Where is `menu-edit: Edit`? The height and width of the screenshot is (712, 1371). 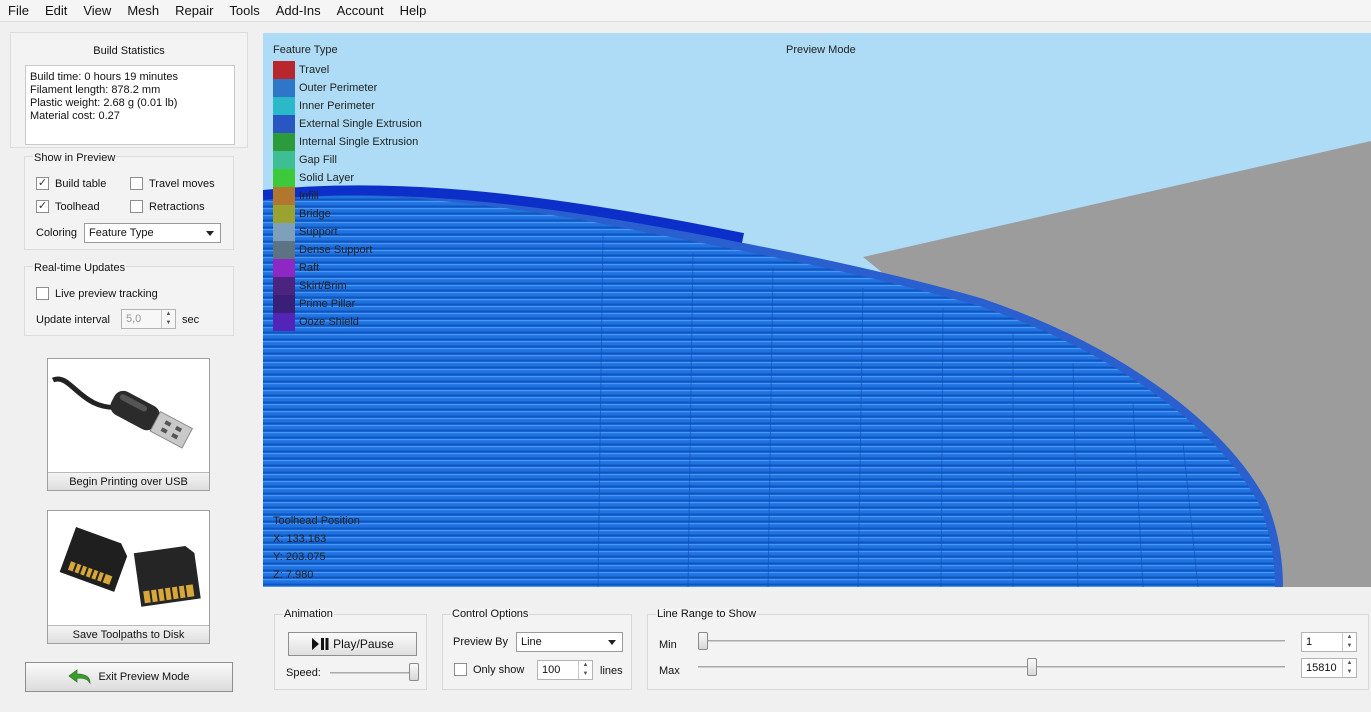 menu-edit: Edit is located at coordinates (56, 11).